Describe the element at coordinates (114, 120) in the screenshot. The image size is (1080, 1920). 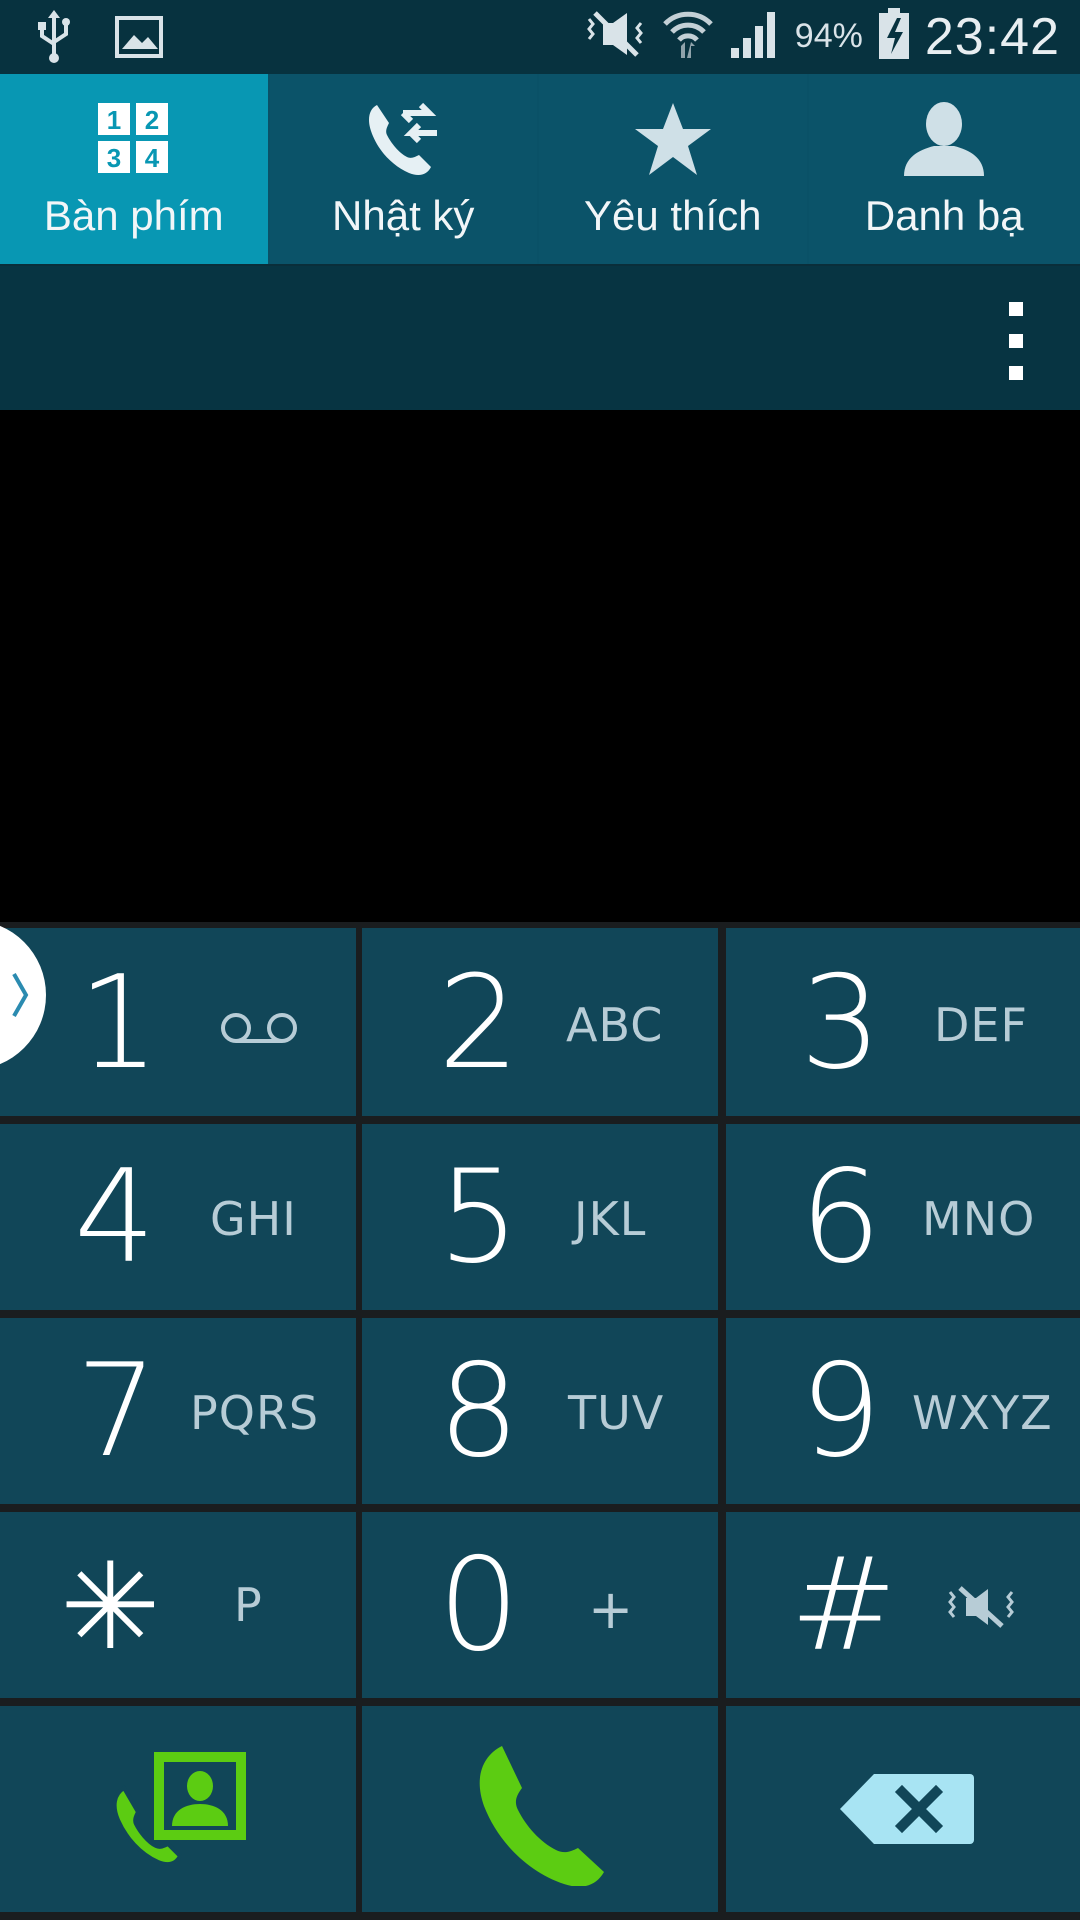
I see `svg-text: 1` at that location.